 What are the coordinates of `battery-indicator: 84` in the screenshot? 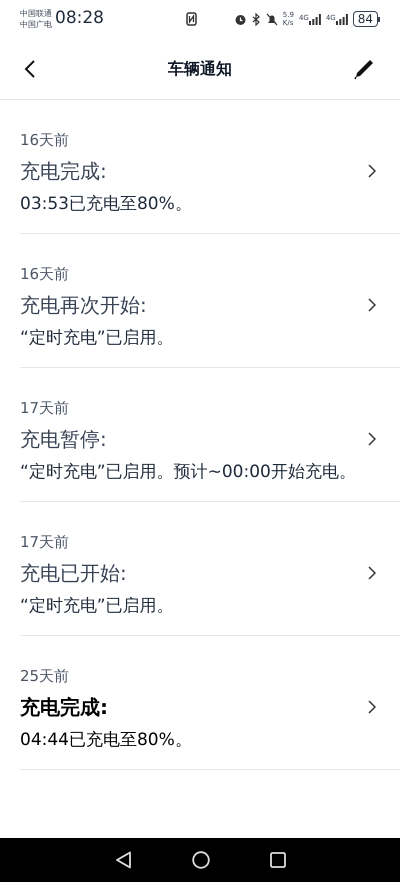 It's located at (366, 19).